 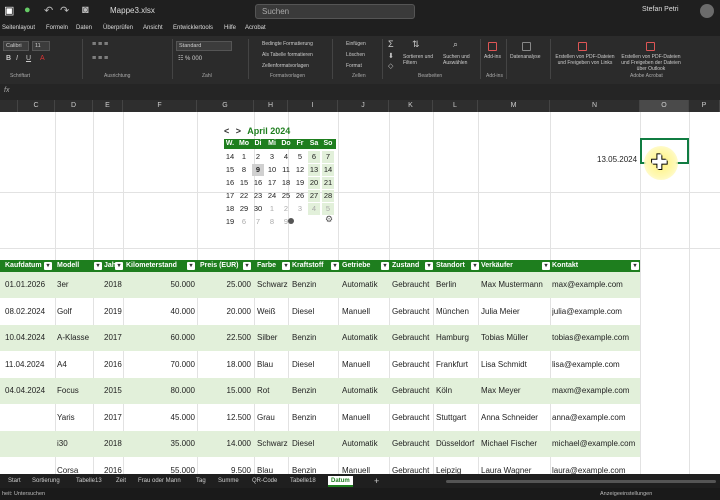 What do you see at coordinates (159, 391) in the screenshot?
I see `table-cell: 80.000` at bounding box center [159, 391].